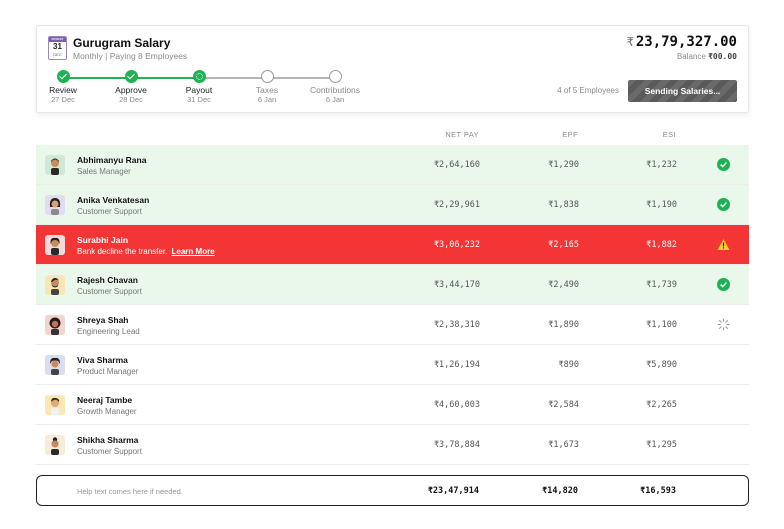 The width and height of the screenshot is (784, 529). I want to click on step-date: 28 Dec, so click(131, 99).